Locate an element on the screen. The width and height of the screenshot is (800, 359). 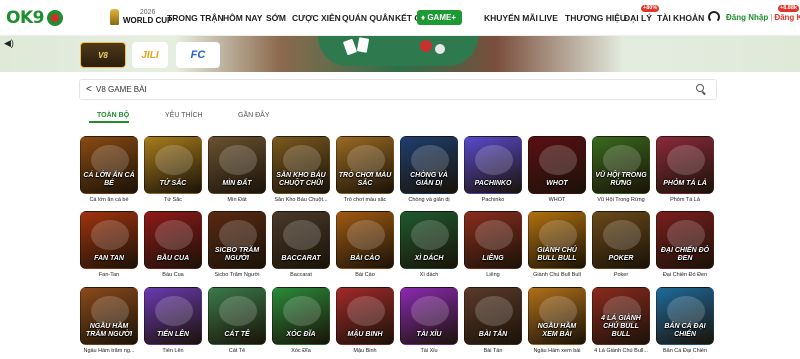
game-thumbnail: TÀI XỈU is located at coordinates (429, 316).